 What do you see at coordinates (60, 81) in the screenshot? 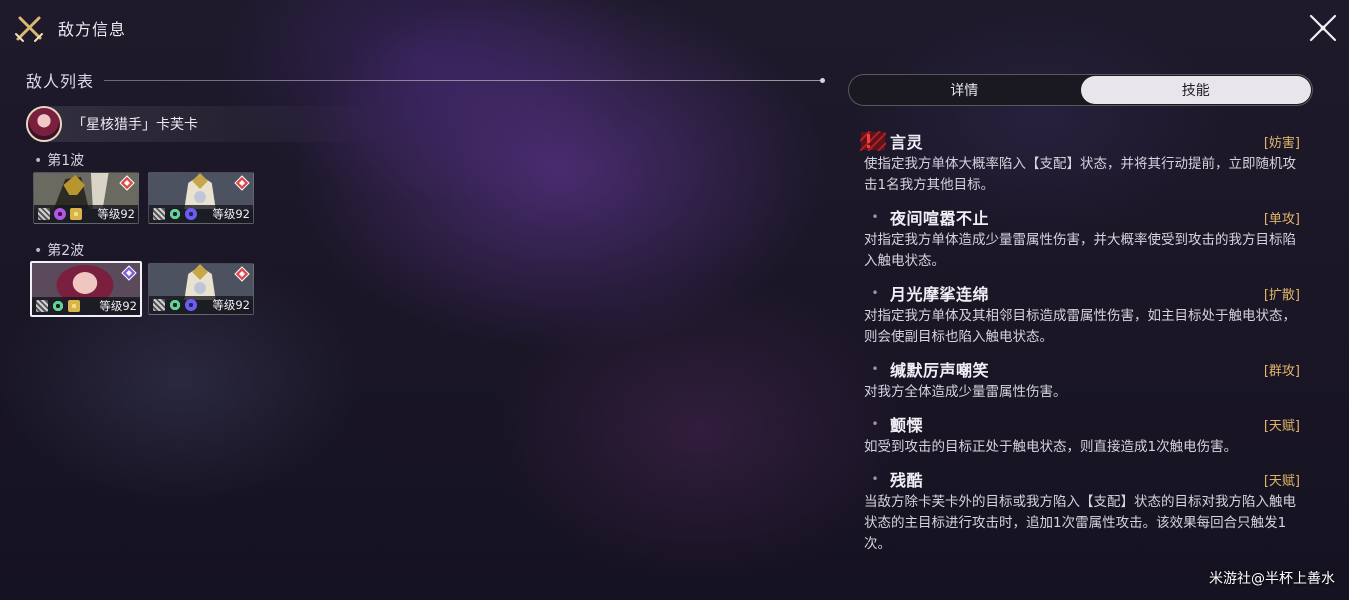
I see `enemy-list-label: 敌人列表` at bounding box center [60, 81].